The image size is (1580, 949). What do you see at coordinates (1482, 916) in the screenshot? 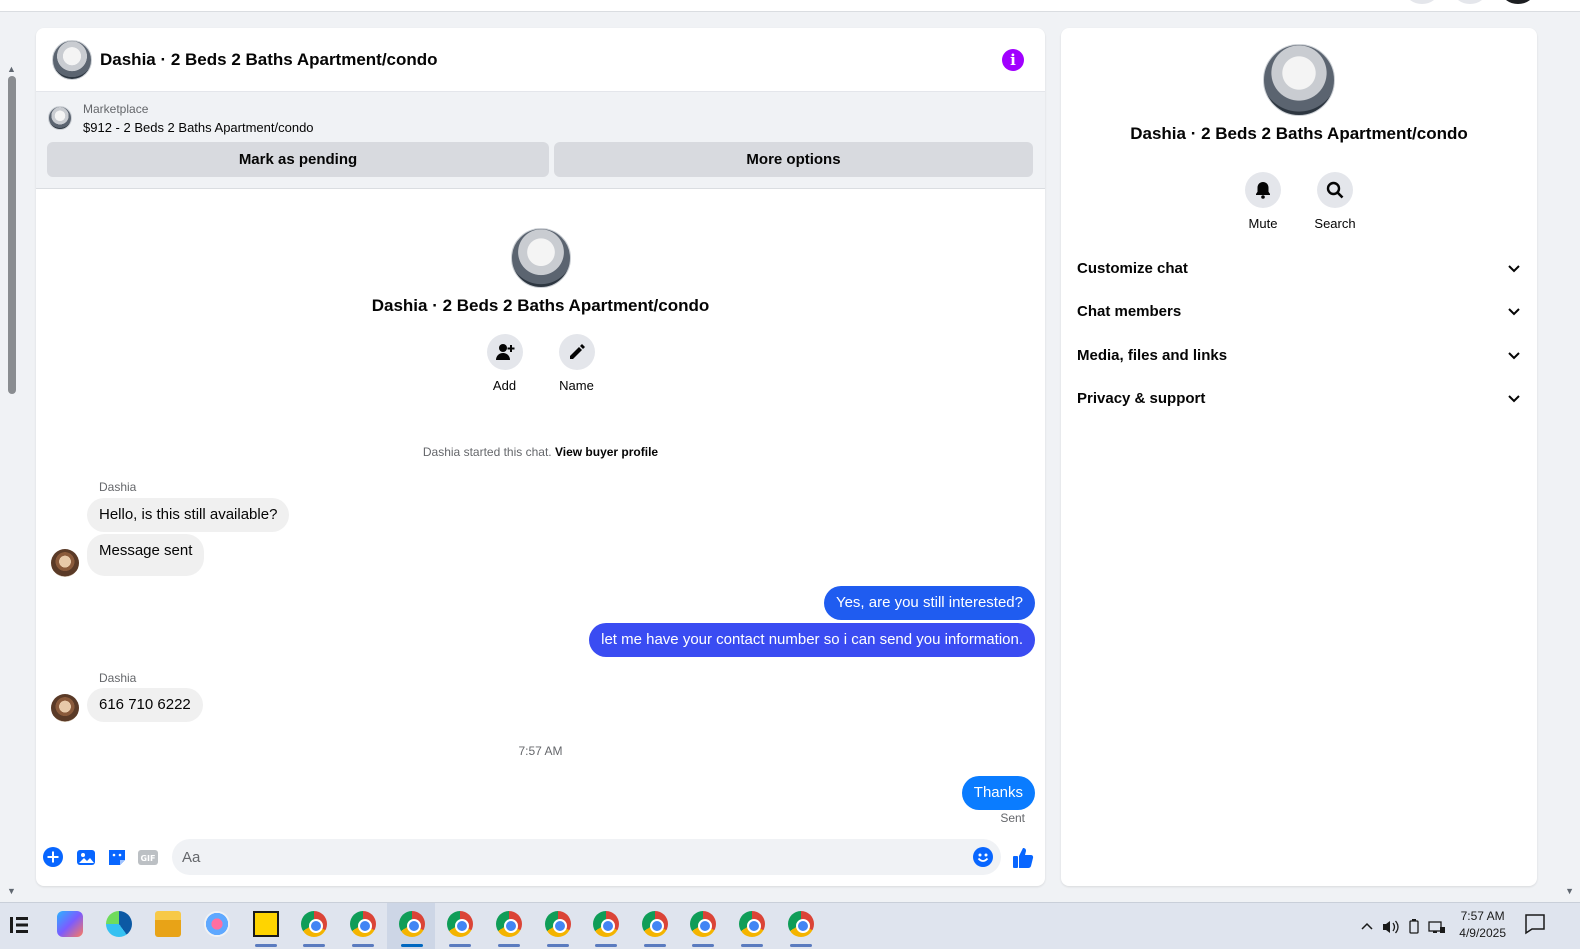
I see `clock-time: 7:57 AM` at bounding box center [1482, 916].